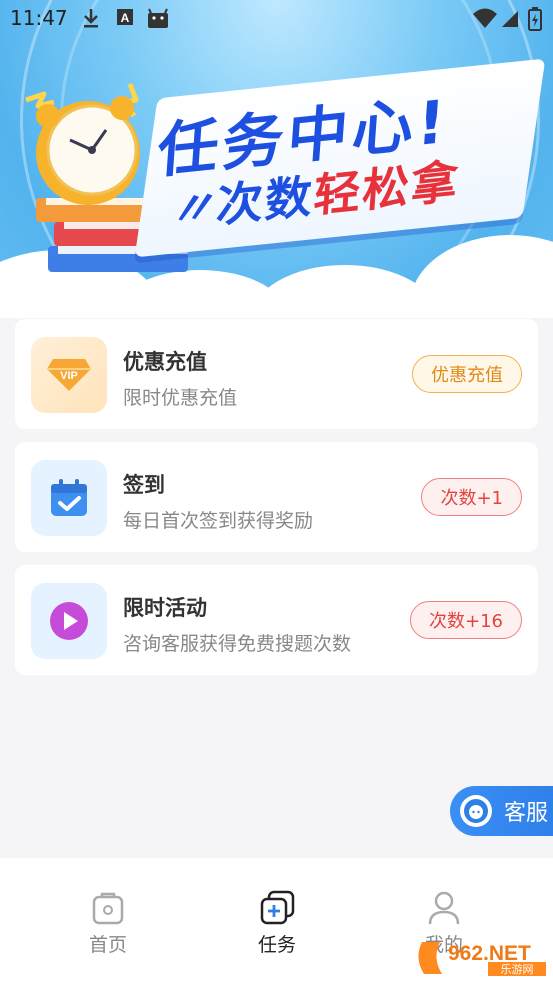 The width and height of the screenshot is (553, 983). I want to click on card-checkin: 签到 每日首次签到获得奖励 次数+1, so click(276, 497).